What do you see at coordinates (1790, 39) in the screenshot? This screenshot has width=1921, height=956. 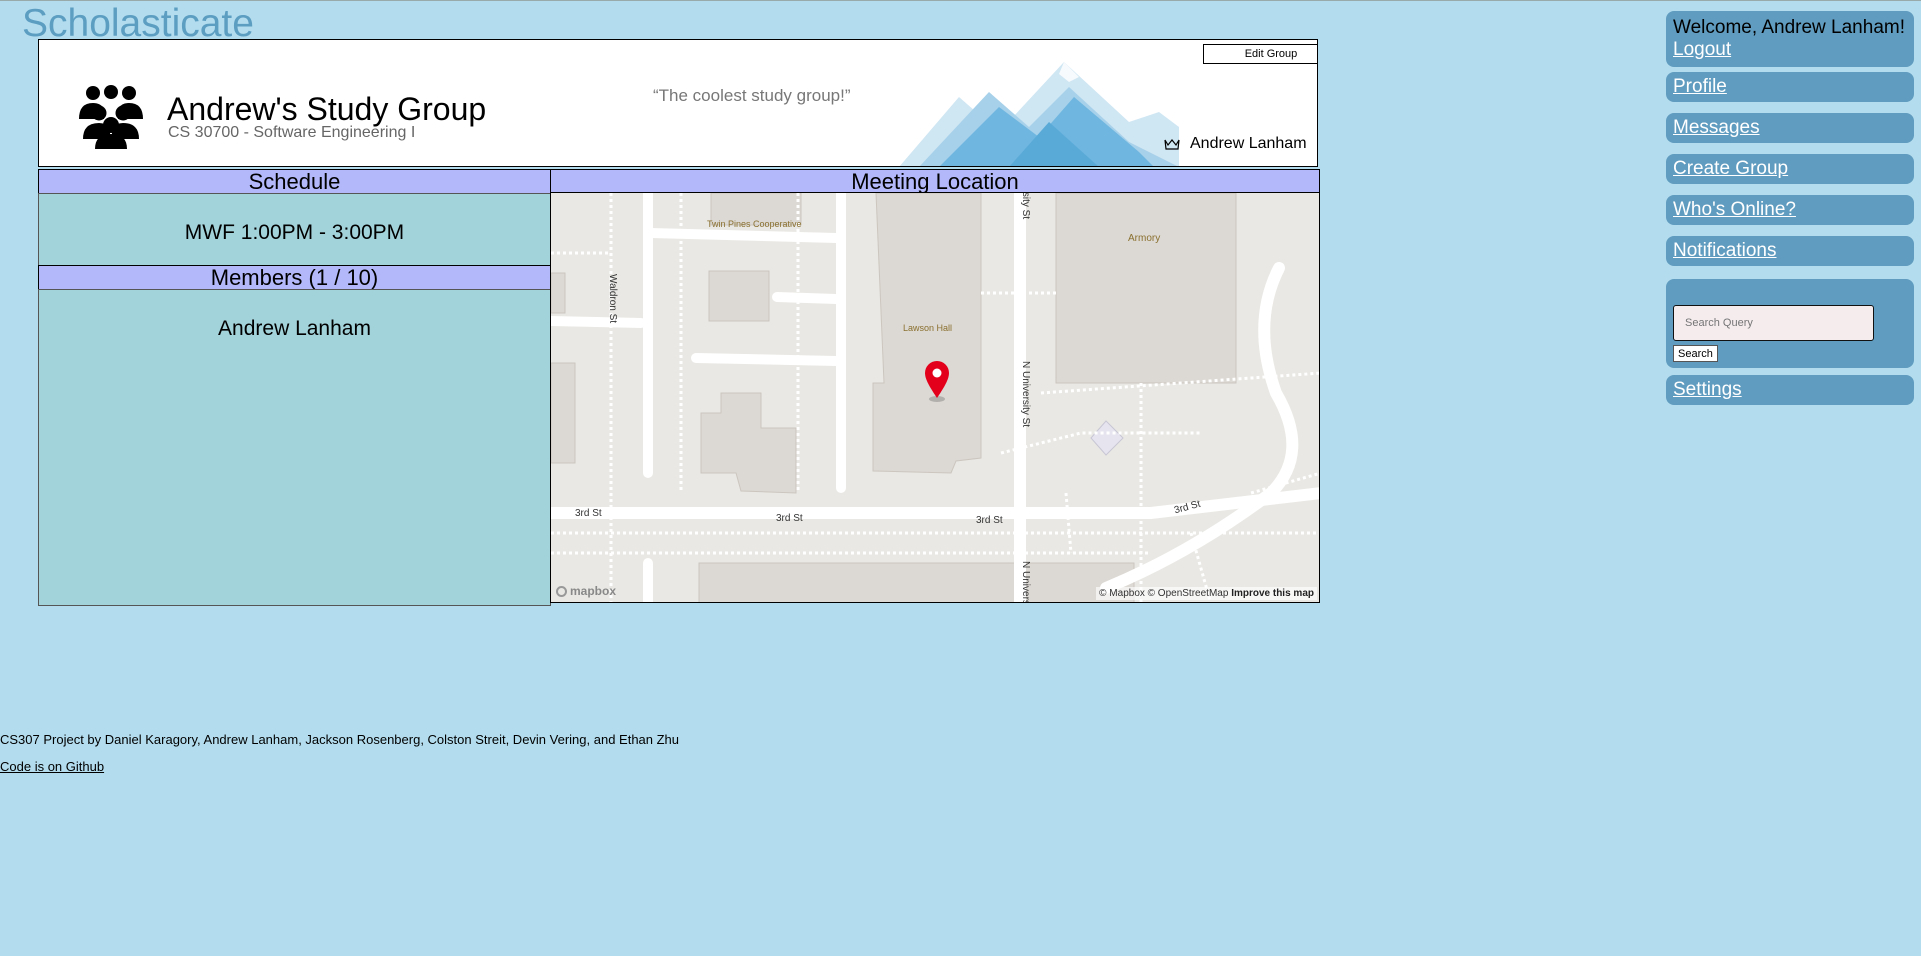 I see `welcome-box: Welcome, Andrew Lanham! Logout` at bounding box center [1790, 39].